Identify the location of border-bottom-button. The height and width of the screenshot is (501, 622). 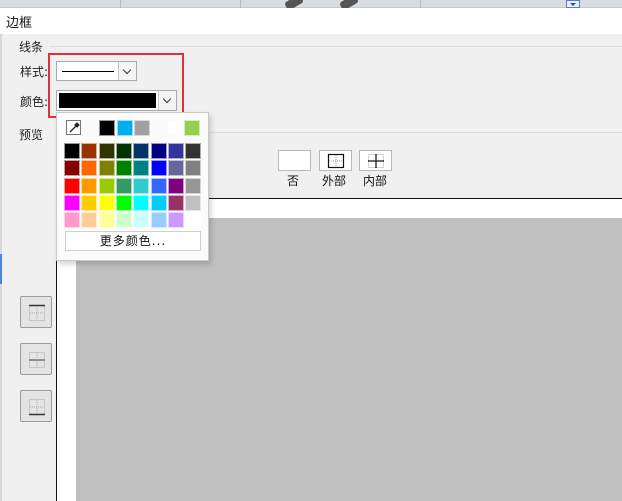
(36, 406).